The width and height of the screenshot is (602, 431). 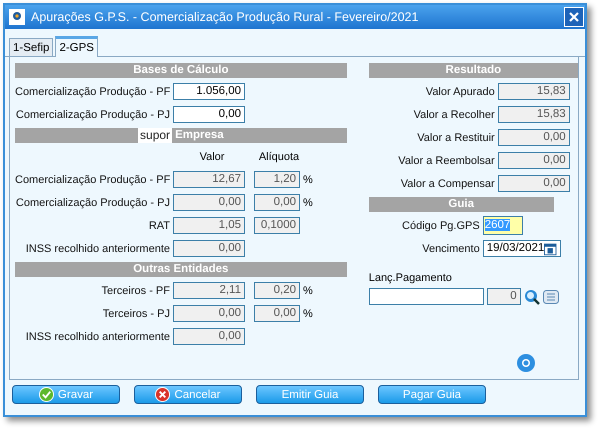 I want to click on close-button, so click(x=574, y=17).